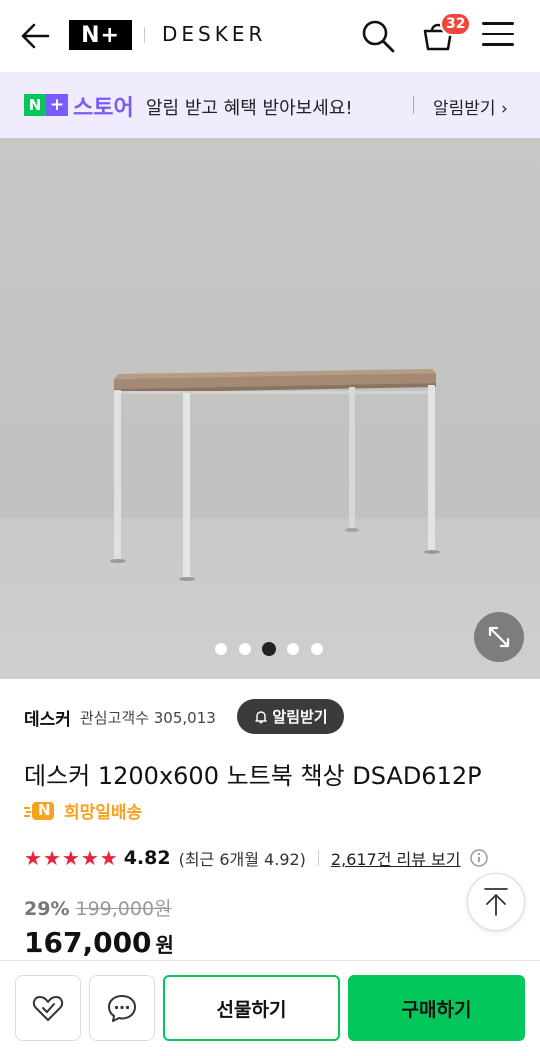 This screenshot has width=540, height=1056. Describe the element at coordinates (148, 718) in the screenshot. I see `interest-count: 관심고객수 305,013` at that location.